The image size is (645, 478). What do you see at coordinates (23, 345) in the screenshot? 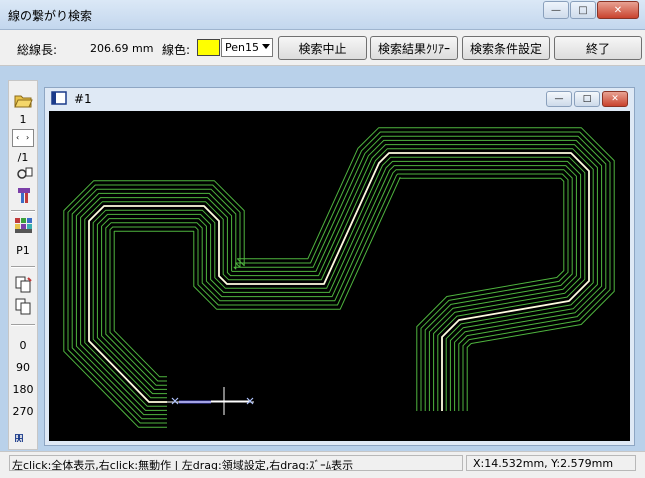
I see `rotate-0-button: 0` at bounding box center [23, 345].